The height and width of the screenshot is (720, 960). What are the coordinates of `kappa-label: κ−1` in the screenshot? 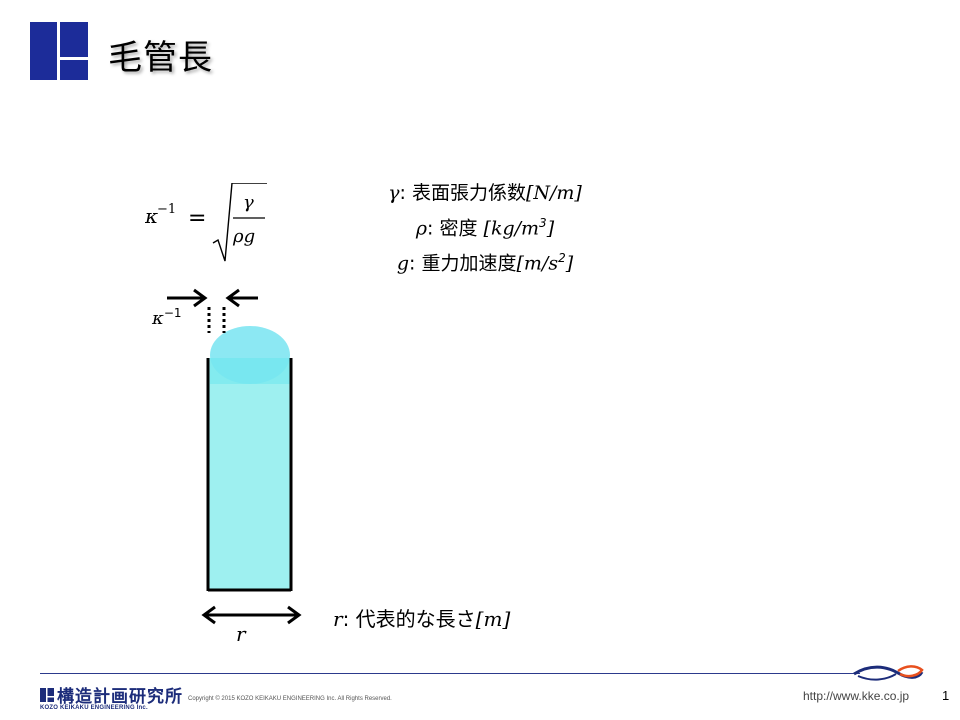 It's located at (167, 317).